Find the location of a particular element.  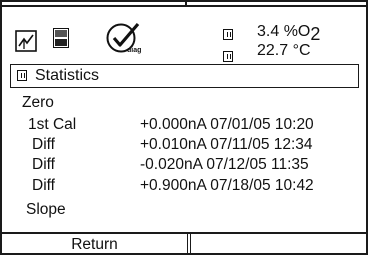

temperature-reading: 22.7 °C is located at coordinates (284, 50).